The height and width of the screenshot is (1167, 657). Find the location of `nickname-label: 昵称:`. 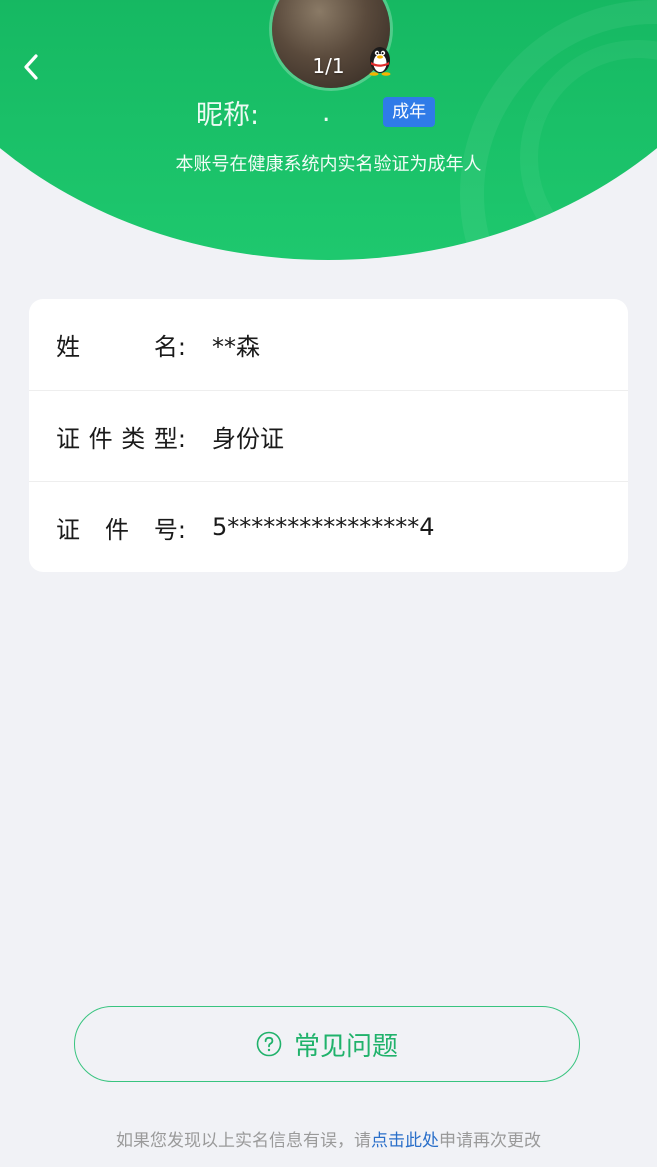

nickname-label: 昵称: is located at coordinates (228, 115).